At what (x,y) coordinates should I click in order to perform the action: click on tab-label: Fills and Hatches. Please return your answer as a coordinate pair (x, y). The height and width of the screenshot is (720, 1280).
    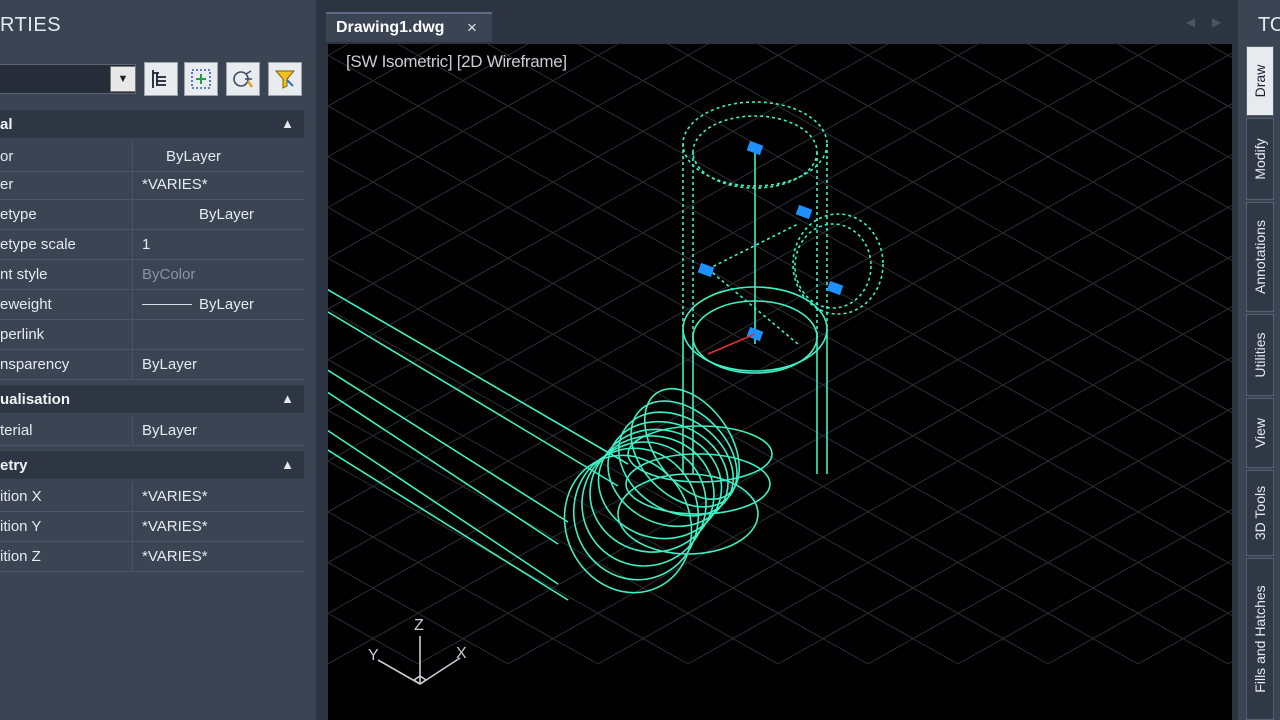
    Looking at the image, I should click on (1260, 639).